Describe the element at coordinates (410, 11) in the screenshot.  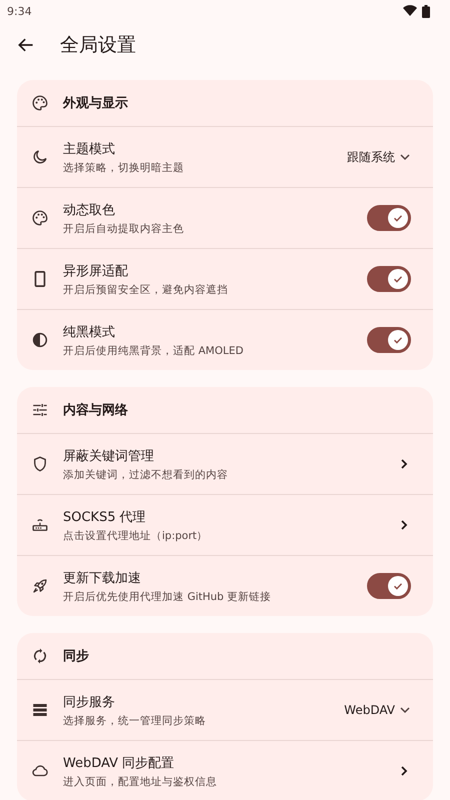
I see `wifi-icon` at that location.